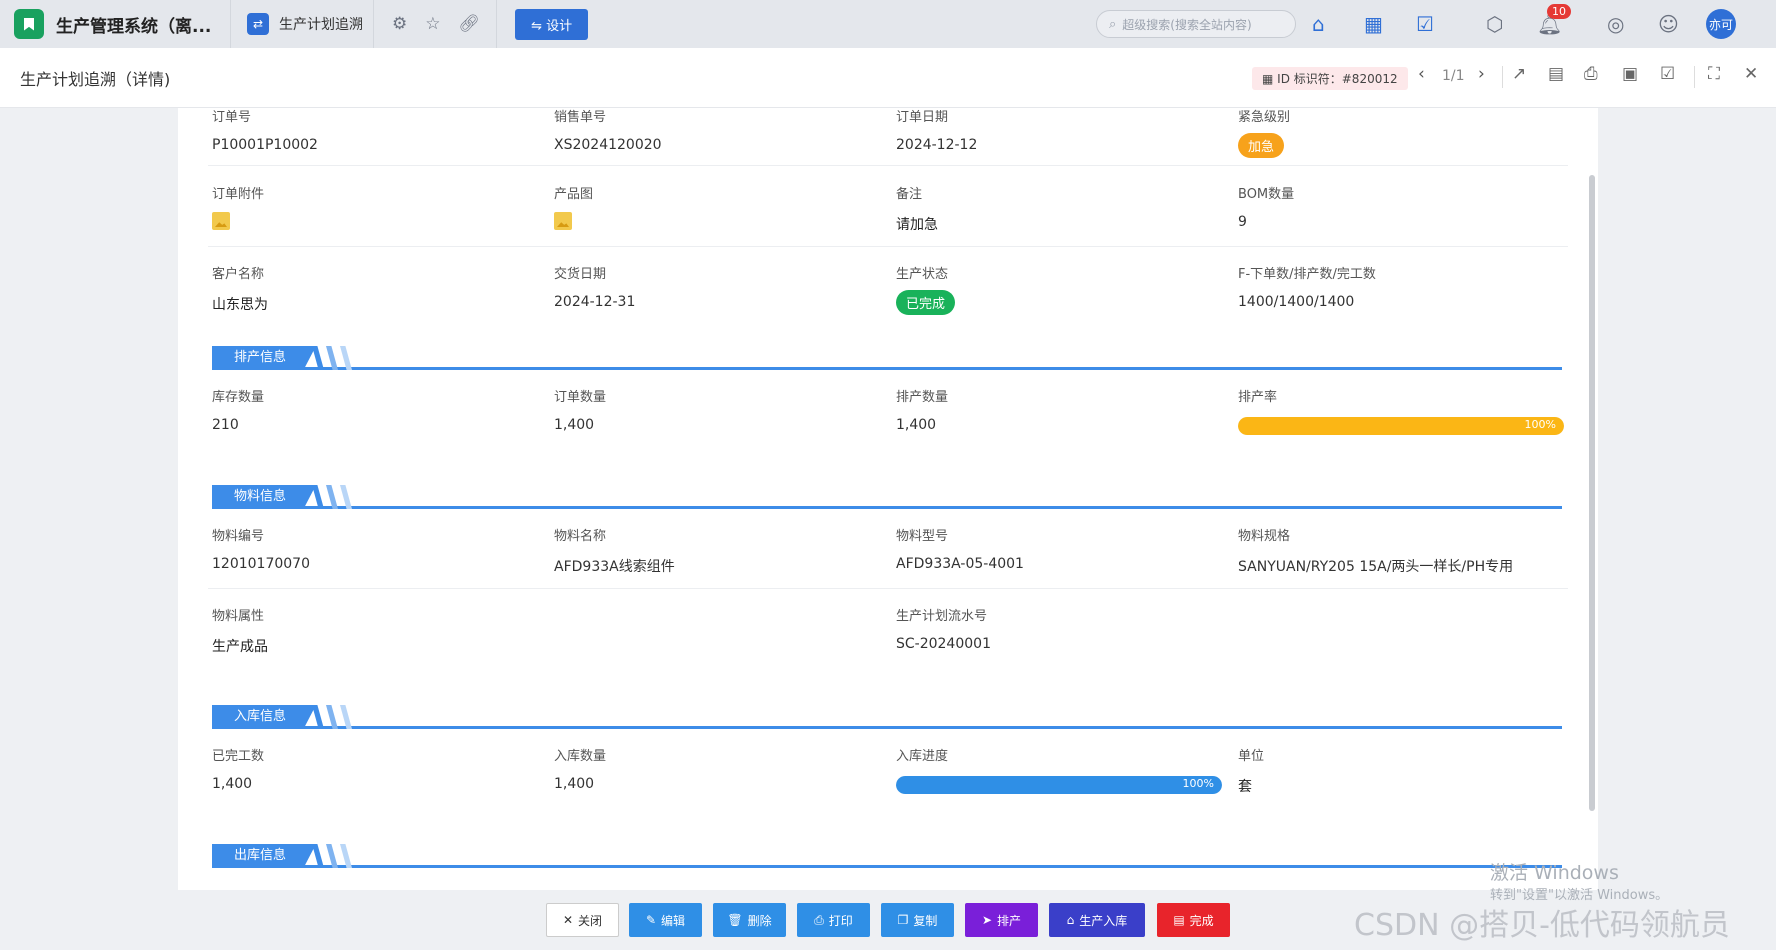 Image resolution: width=1776 pixels, height=950 pixels. Describe the element at coordinates (1494, 24) in the screenshot. I see `workflow-icon: ⬡` at that location.